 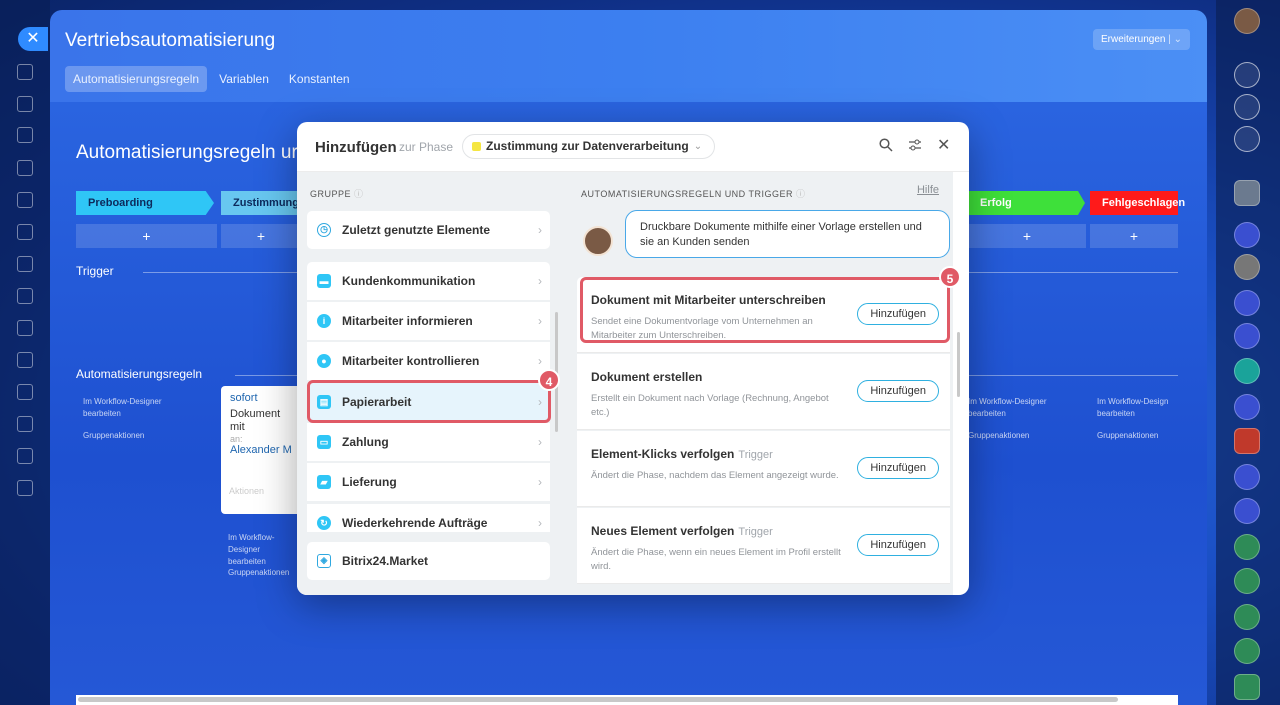 What do you see at coordinates (1247, 75) in the screenshot?
I see `bell-icon` at bounding box center [1247, 75].